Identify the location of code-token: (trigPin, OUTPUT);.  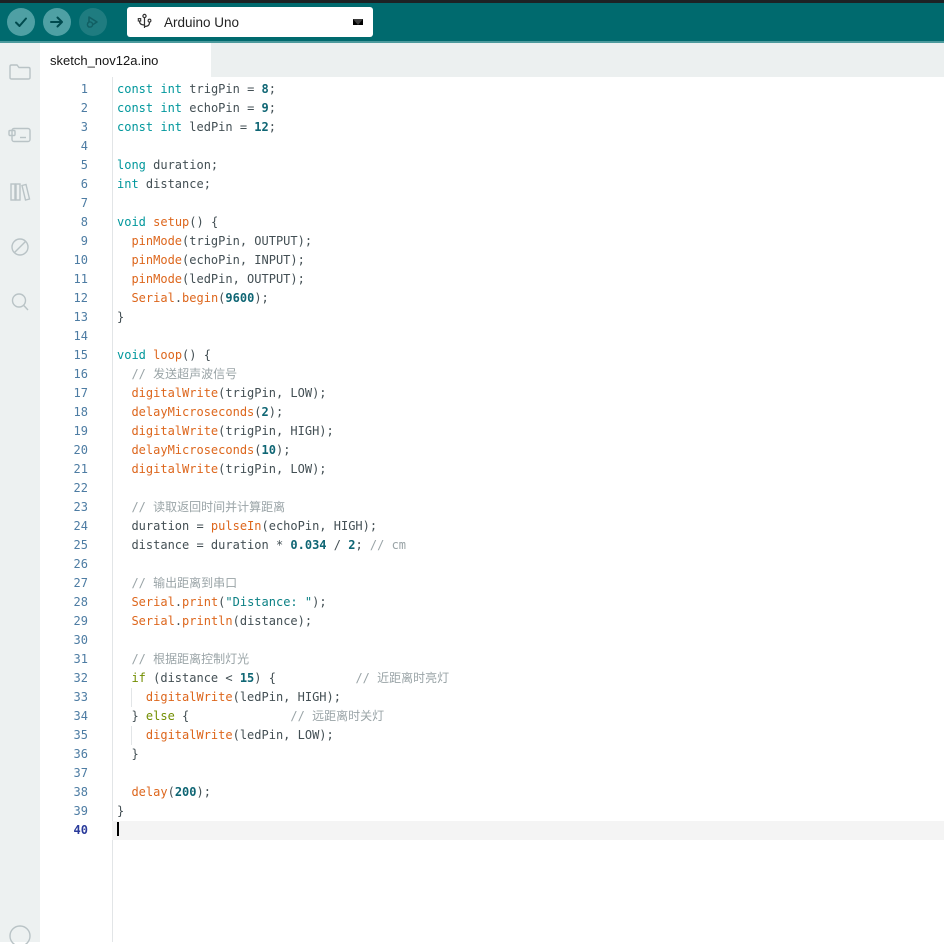
(247, 241).